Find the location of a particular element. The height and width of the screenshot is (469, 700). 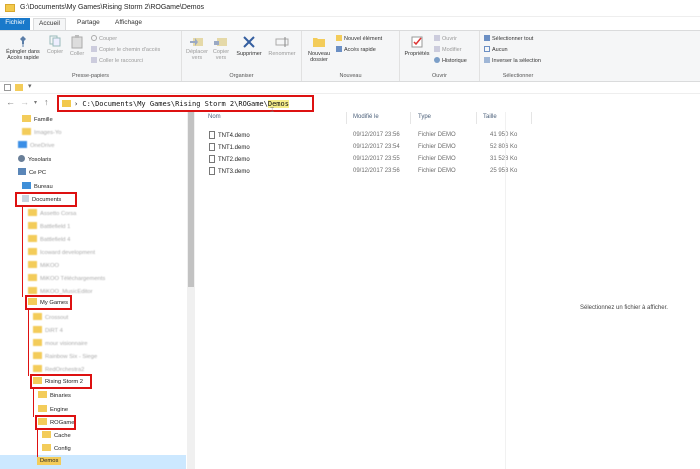

rename-icon is located at coordinates (282, 42).